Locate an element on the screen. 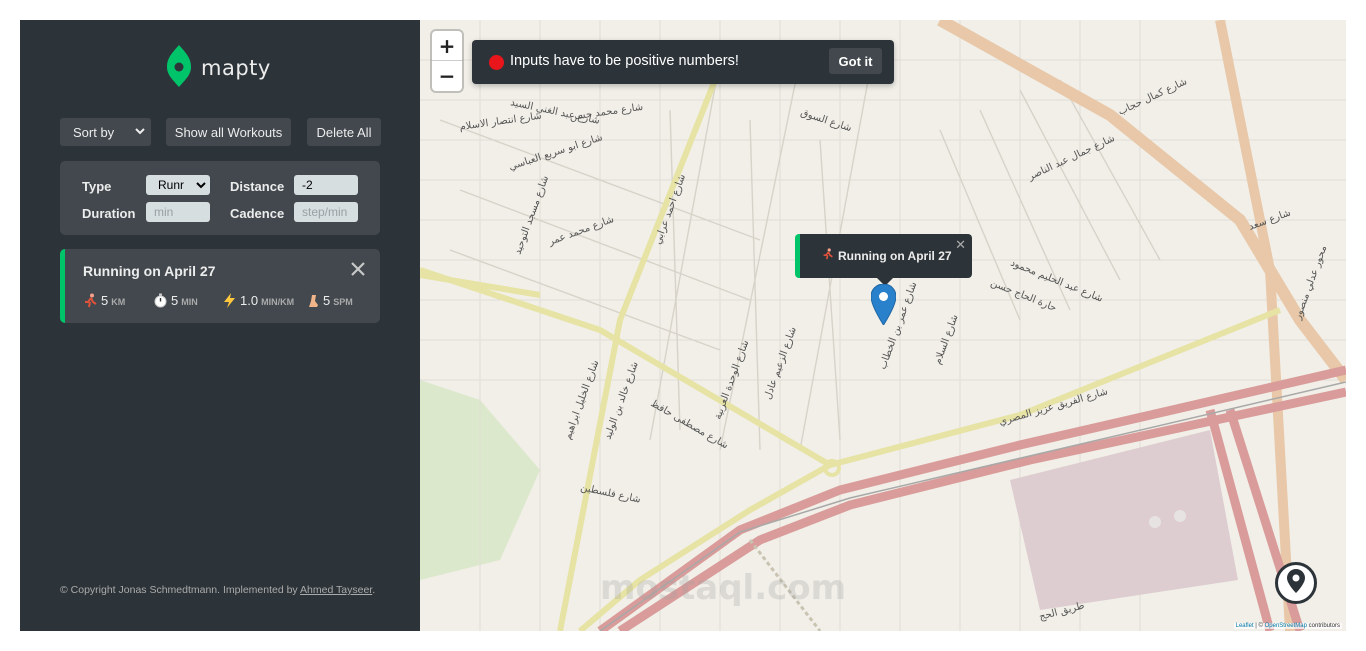 This screenshot has width=1366, height=651. zoom-control: + − is located at coordinates (447, 61).